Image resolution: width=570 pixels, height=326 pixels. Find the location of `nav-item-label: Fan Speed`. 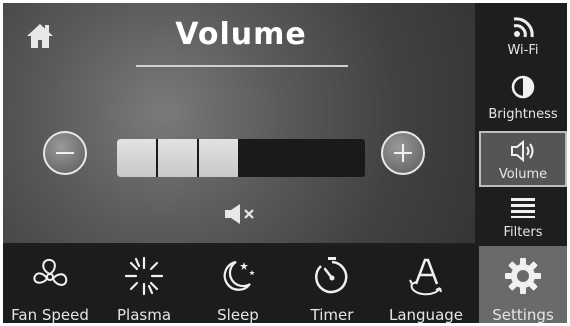

nav-item-label: Fan Speed is located at coordinates (50, 314).